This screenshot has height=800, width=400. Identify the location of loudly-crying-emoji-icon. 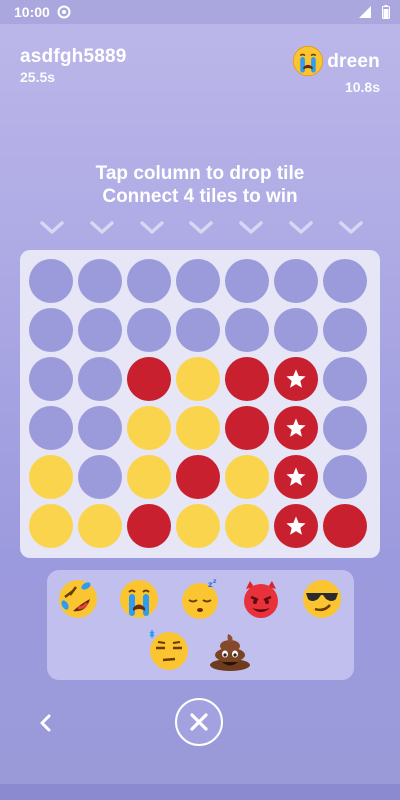
(139, 599).